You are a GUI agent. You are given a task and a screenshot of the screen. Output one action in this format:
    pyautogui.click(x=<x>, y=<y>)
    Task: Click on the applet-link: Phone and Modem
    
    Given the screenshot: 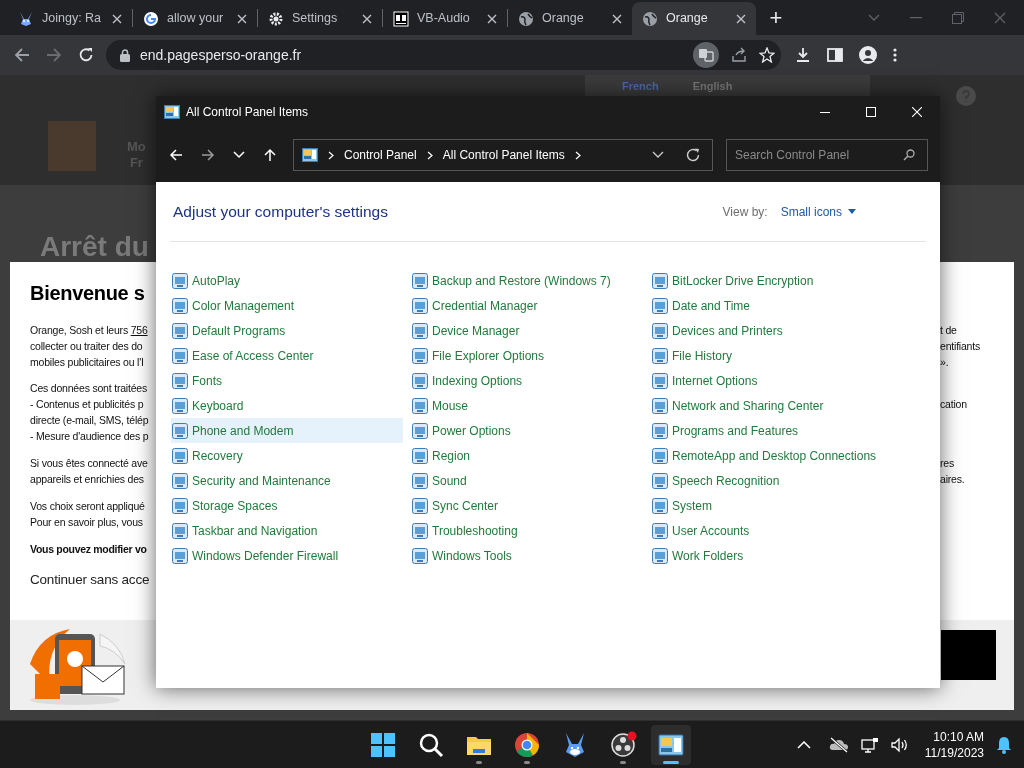 What is the action you would take?
    pyautogui.click(x=287, y=430)
    